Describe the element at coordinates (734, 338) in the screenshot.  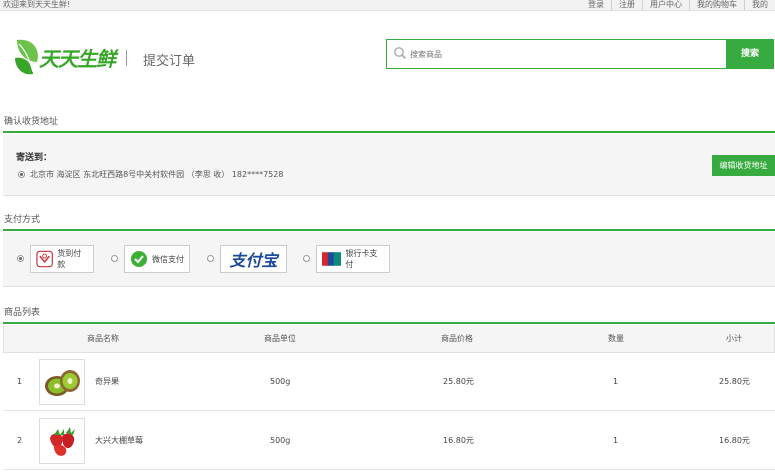
I see `column-header-subtotal: 小计` at that location.